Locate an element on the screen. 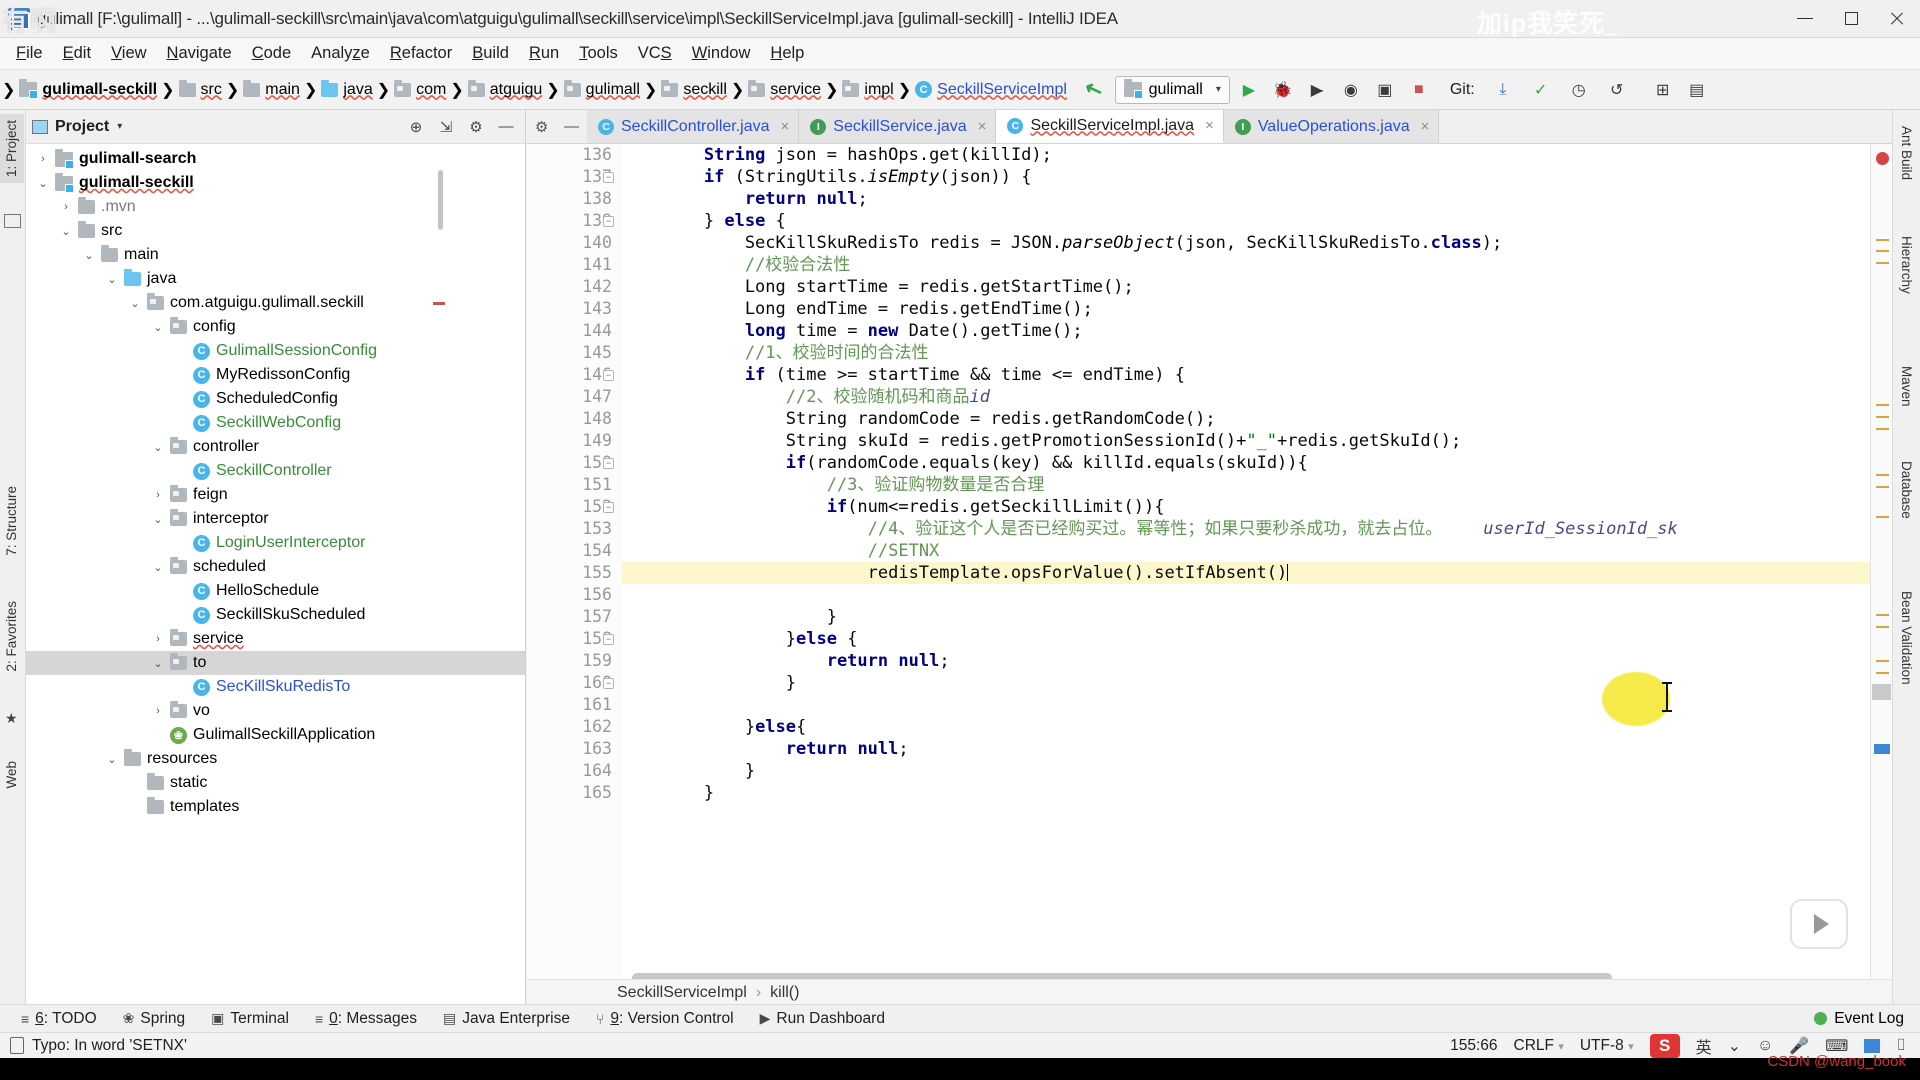  tree-node-src: ⌄ src is located at coordinates (275, 231).